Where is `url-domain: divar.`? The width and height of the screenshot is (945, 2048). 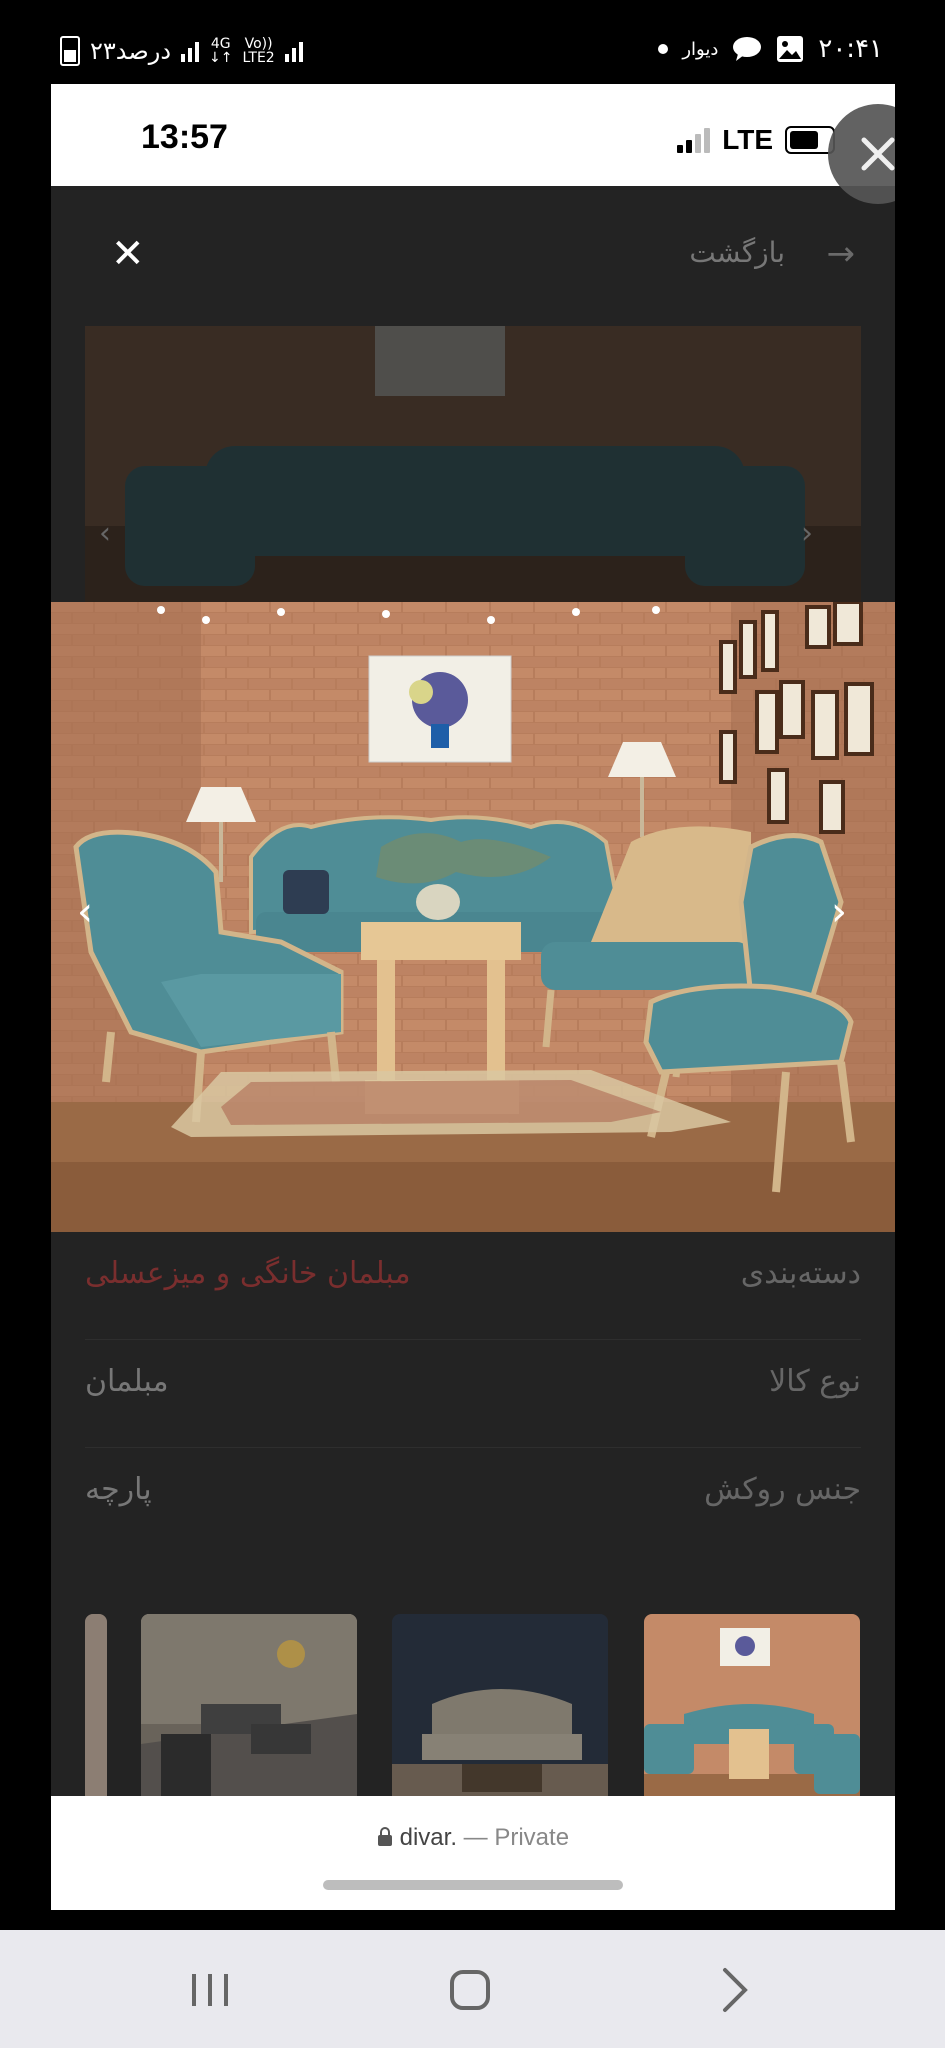 url-domain: divar. is located at coordinates (428, 1837).